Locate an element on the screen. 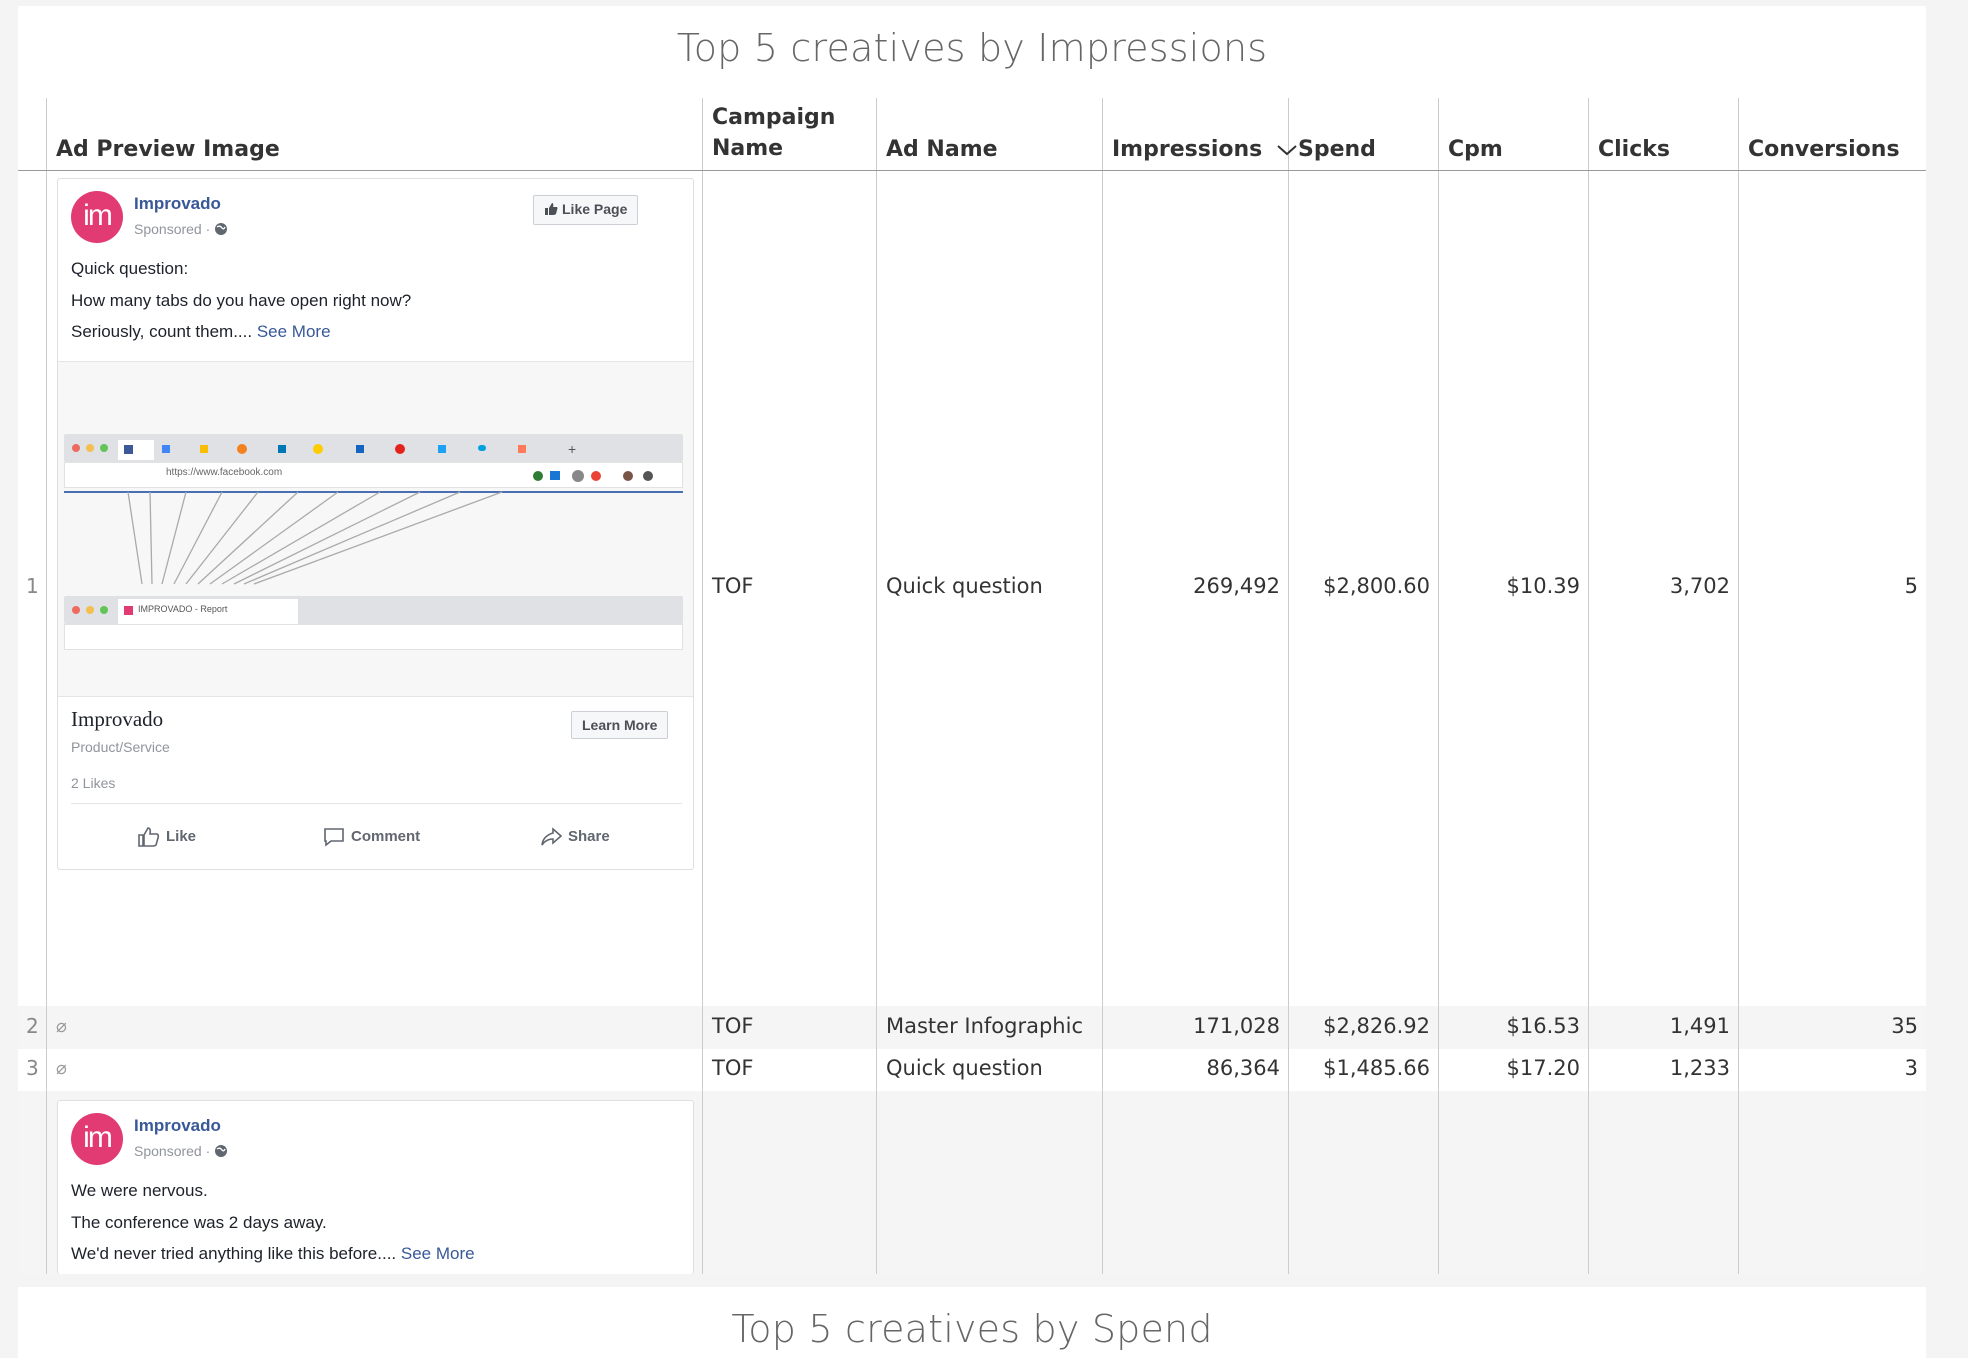 The width and height of the screenshot is (1968, 1358). cell-spend: $2,826.92 is located at coordinates (1376, 1026).